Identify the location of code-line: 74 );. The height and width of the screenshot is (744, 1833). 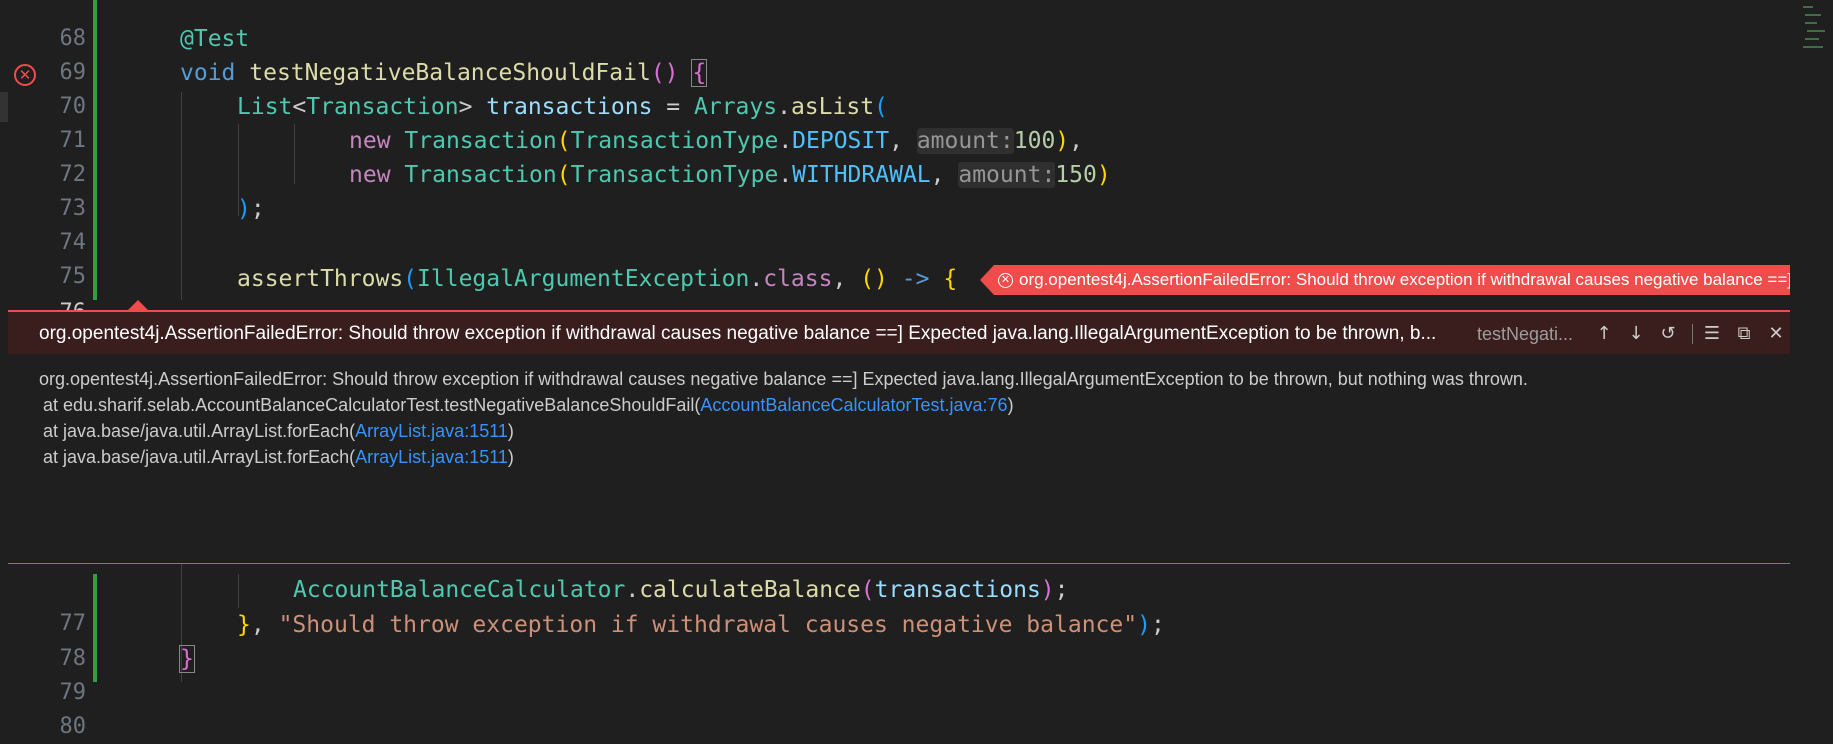
(895, 223).